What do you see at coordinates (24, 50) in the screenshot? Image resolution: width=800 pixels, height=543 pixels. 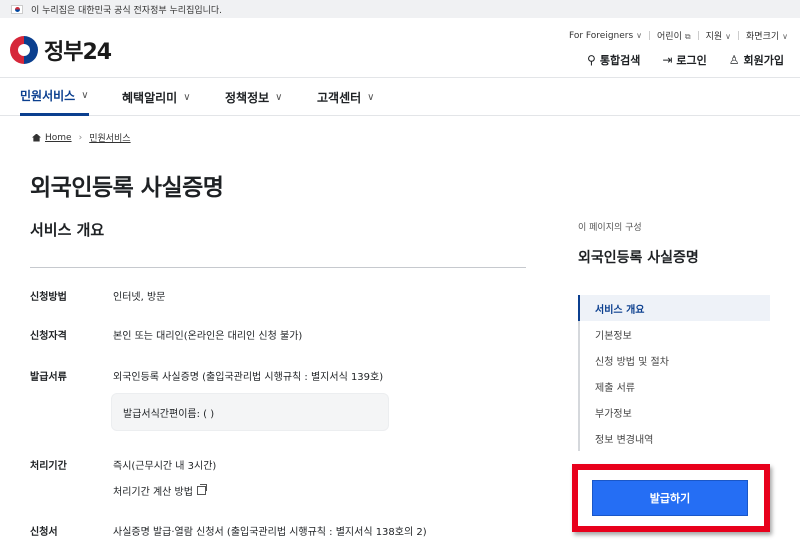 I see `government-emblem-icon` at bounding box center [24, 50].